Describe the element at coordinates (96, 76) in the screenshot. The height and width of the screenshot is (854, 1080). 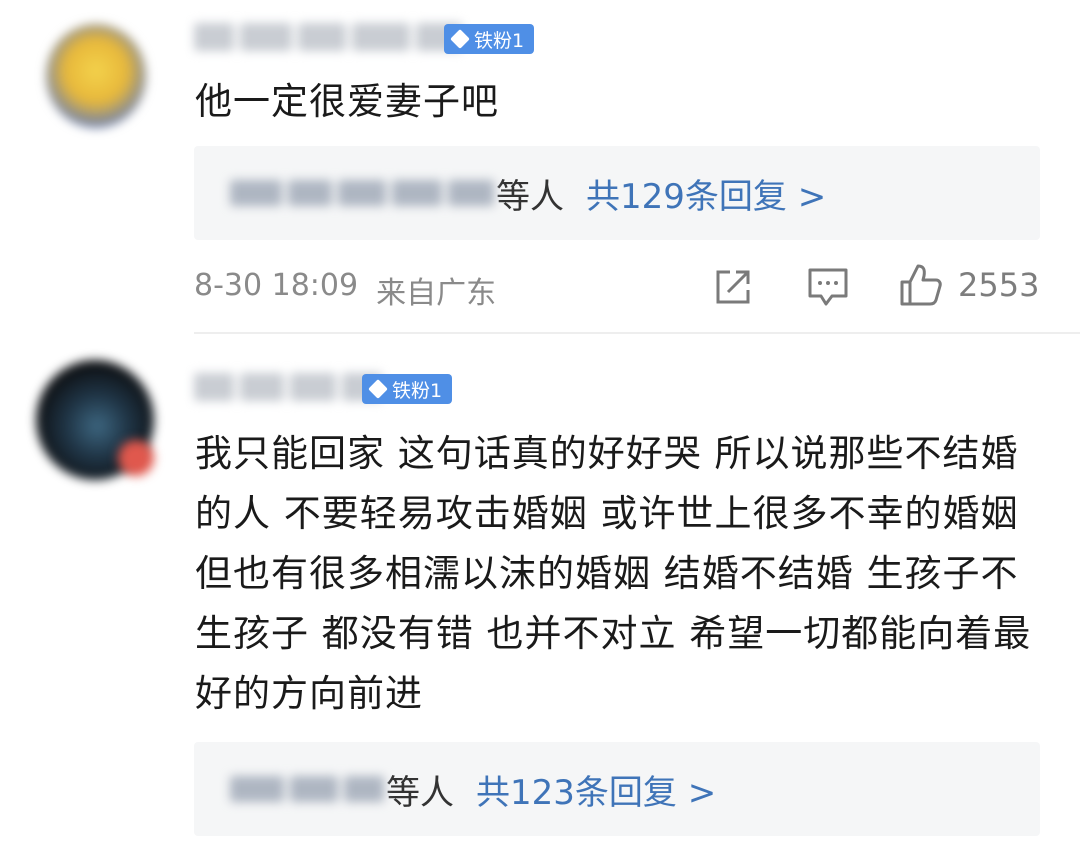
I see `avatar` at that location.